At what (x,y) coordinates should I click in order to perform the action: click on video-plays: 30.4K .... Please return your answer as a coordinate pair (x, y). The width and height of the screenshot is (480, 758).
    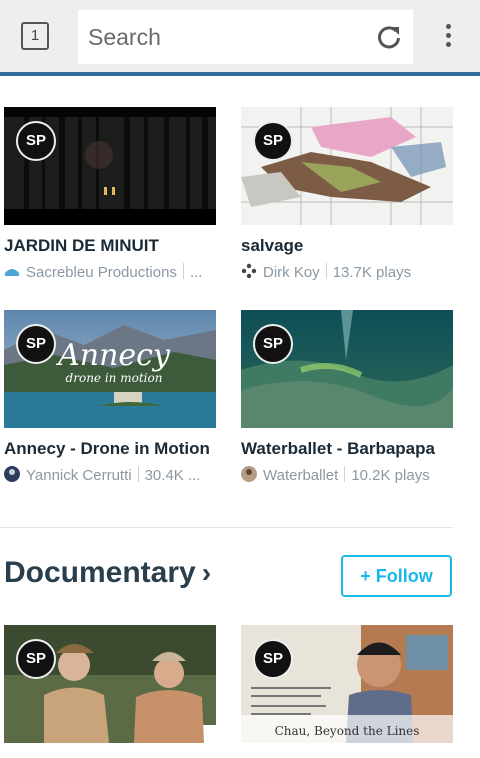
    Looking at the image, I should click on (172, 475).